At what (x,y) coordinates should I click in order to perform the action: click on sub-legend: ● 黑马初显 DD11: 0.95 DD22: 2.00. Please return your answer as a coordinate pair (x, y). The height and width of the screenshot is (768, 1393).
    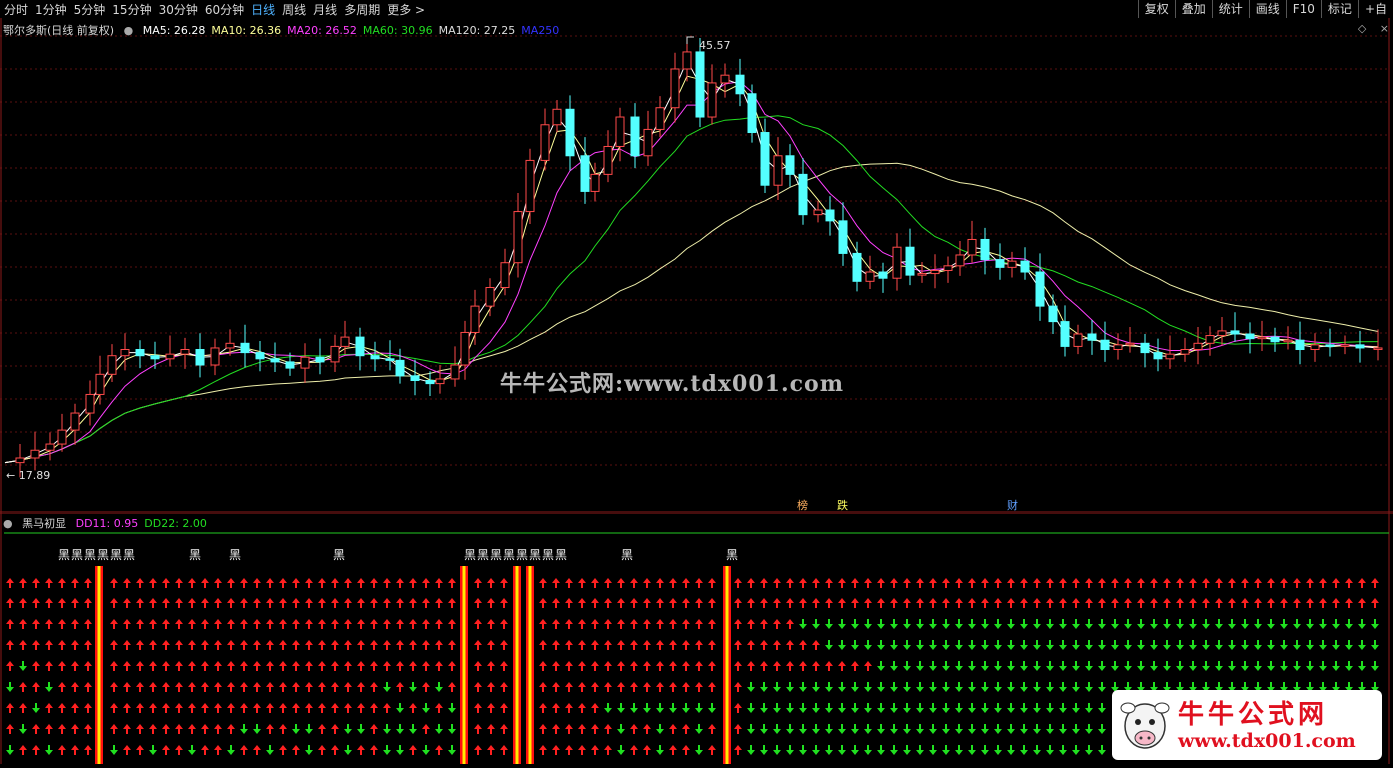
    Looking at the image, I should click on (111, 523).